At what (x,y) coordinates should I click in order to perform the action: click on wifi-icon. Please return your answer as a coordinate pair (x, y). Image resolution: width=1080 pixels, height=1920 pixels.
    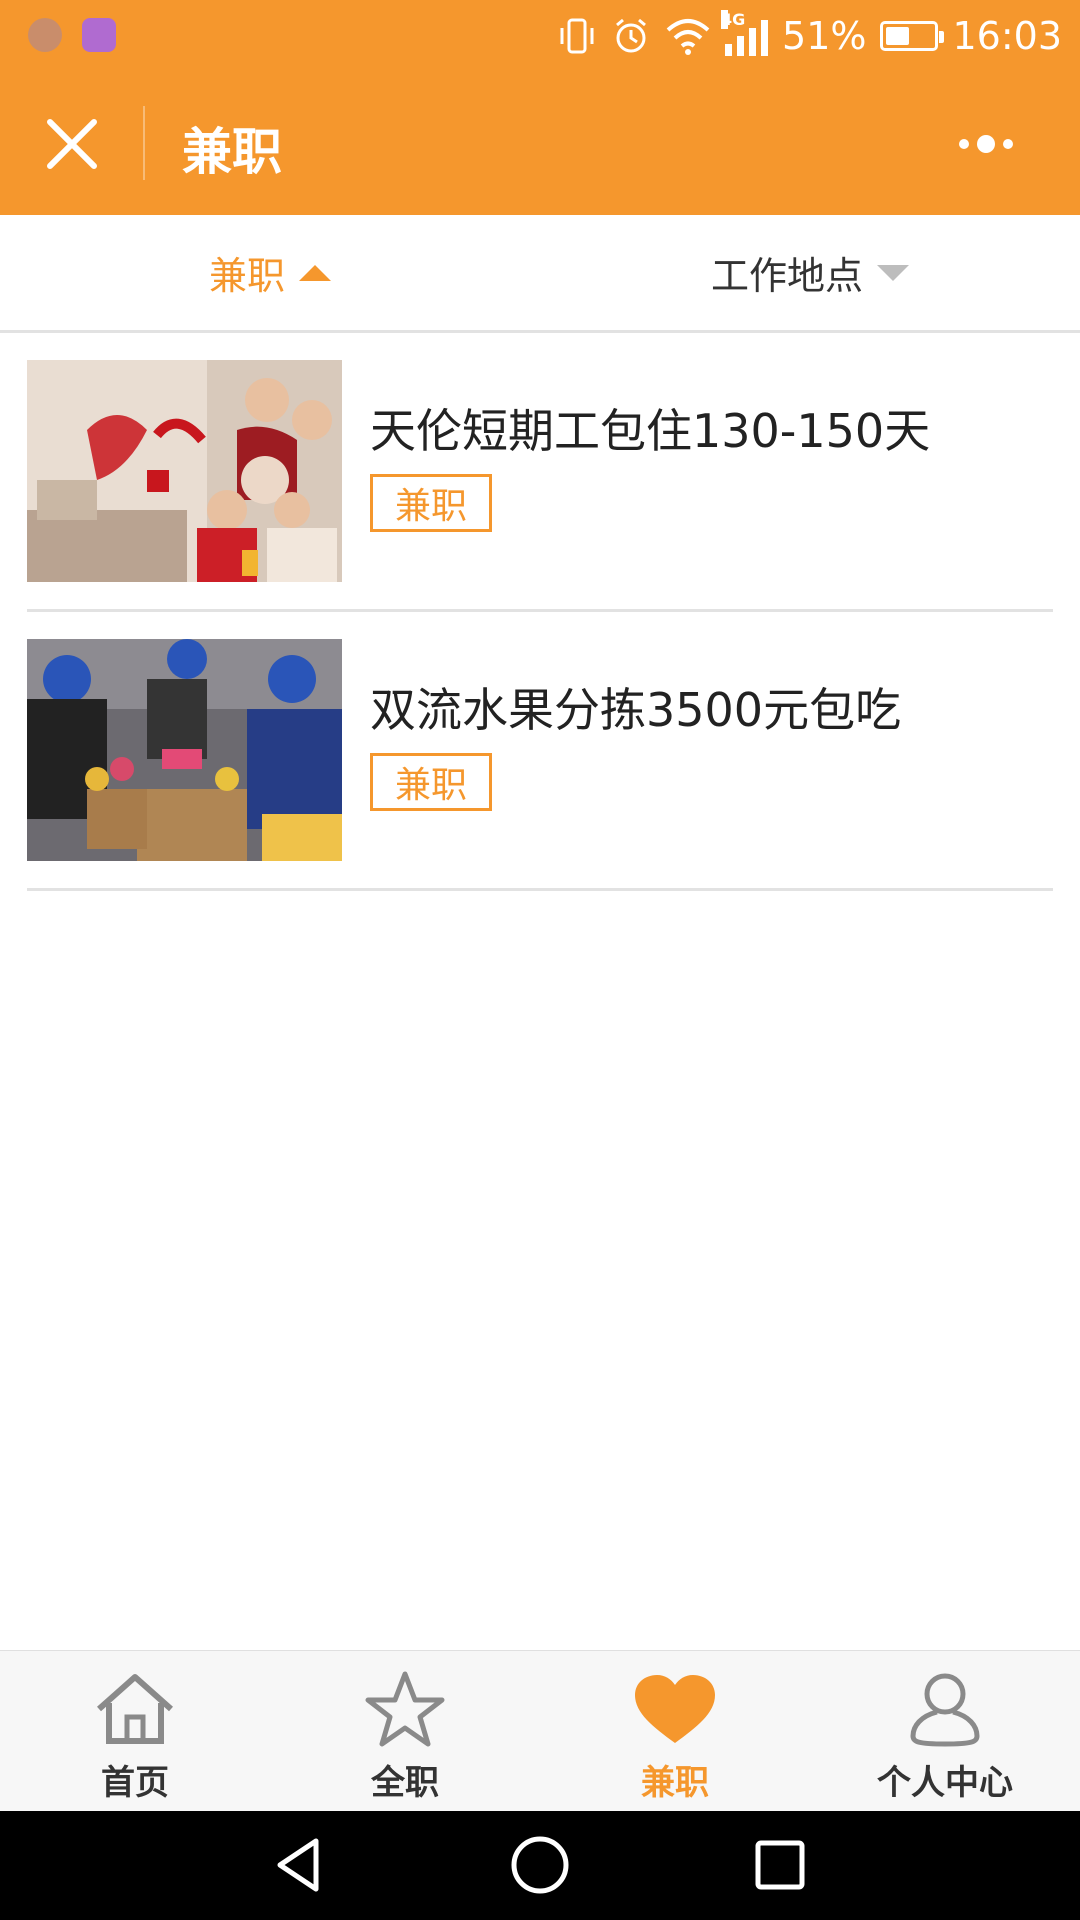
    Looking at the image, I should click on (688, 36).